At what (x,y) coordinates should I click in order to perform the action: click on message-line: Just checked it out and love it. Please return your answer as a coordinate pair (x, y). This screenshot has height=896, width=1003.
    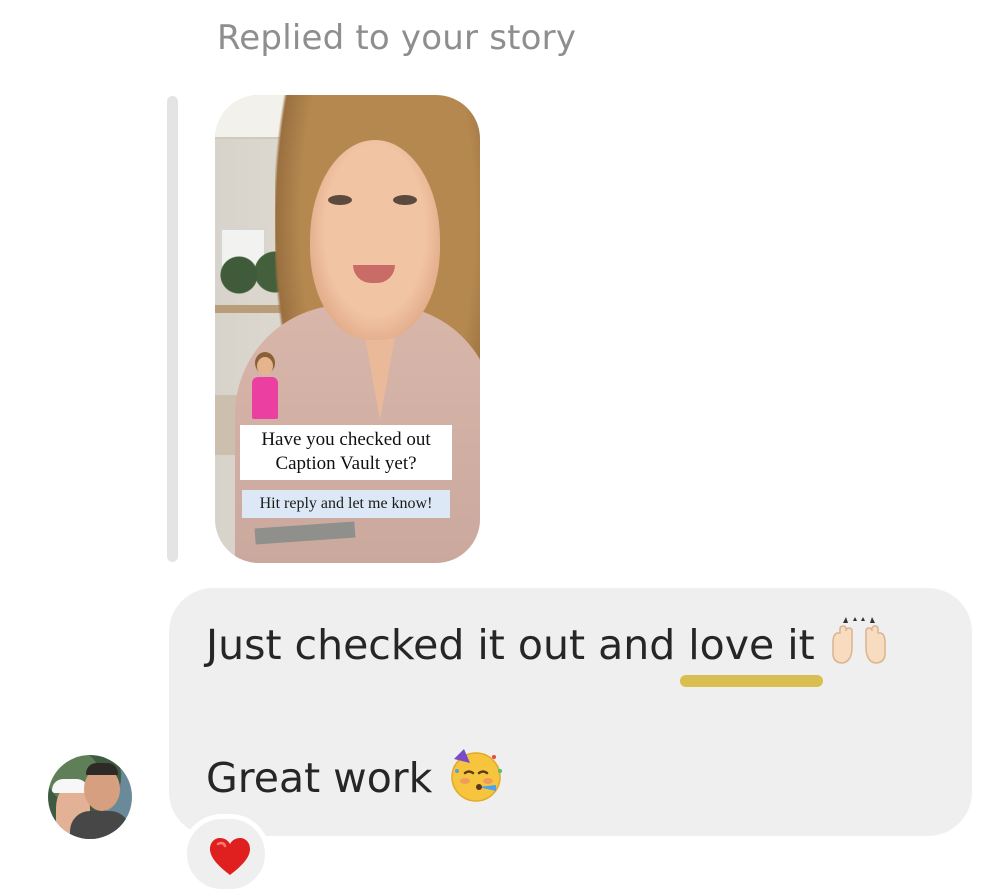
    Looking at the image, I should click on (547, 652).